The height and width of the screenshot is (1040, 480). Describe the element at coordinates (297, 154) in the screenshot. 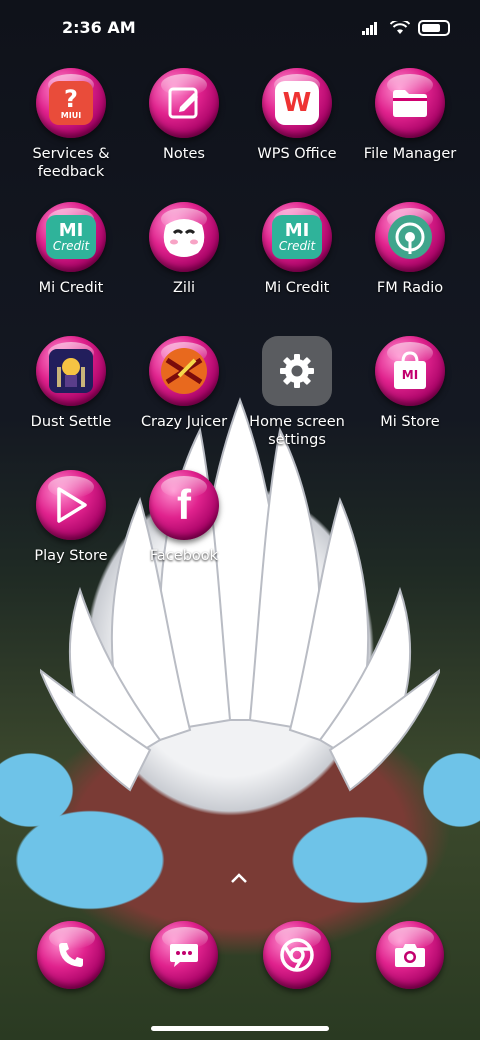

I see `app-label: WPS Office` at that location.